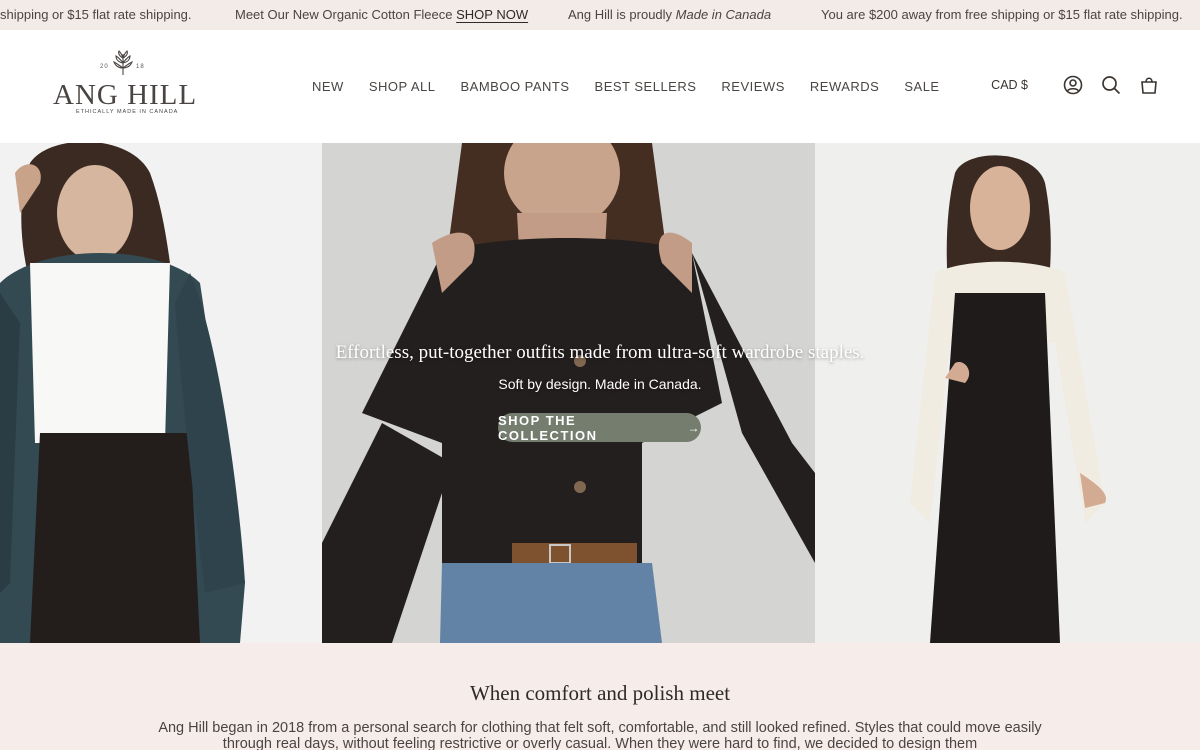 The width and height of the screenshot is (1200, 750). I want to click on nav-item-best-sellers: BEST SELLERS, so click(646, 86).